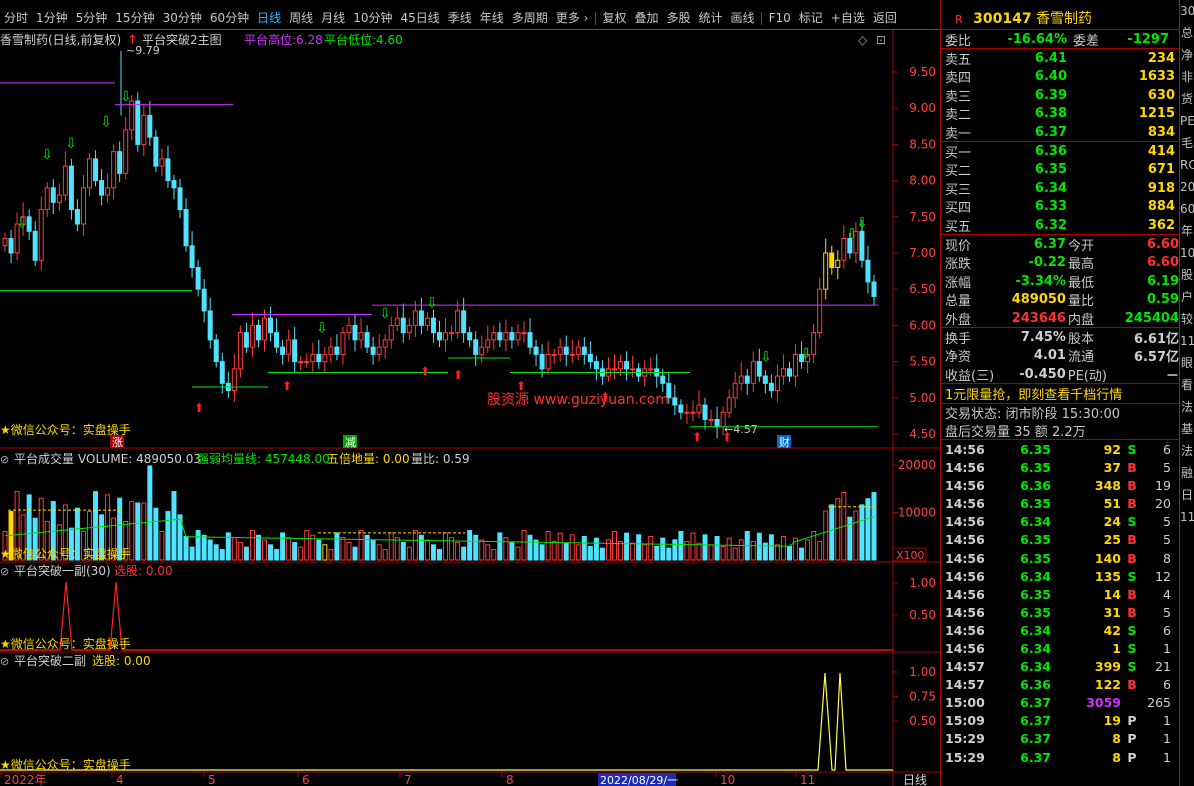  What do you see at coordinates (1060, 576) in the screenshot?
I see `tick-row: 14:56 6.34 135 S 12` at bounding box center [1060, 576].